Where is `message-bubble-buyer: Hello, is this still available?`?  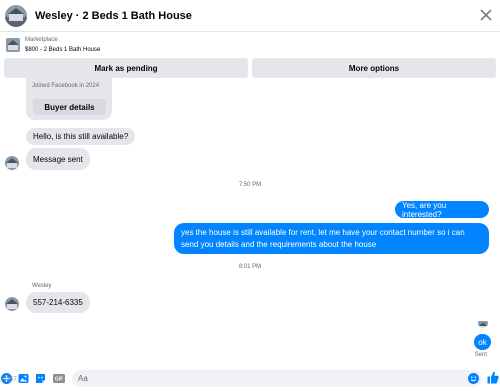
message-bubble-buyer: Hello, is this still available? is located at coordinates (81, 136).